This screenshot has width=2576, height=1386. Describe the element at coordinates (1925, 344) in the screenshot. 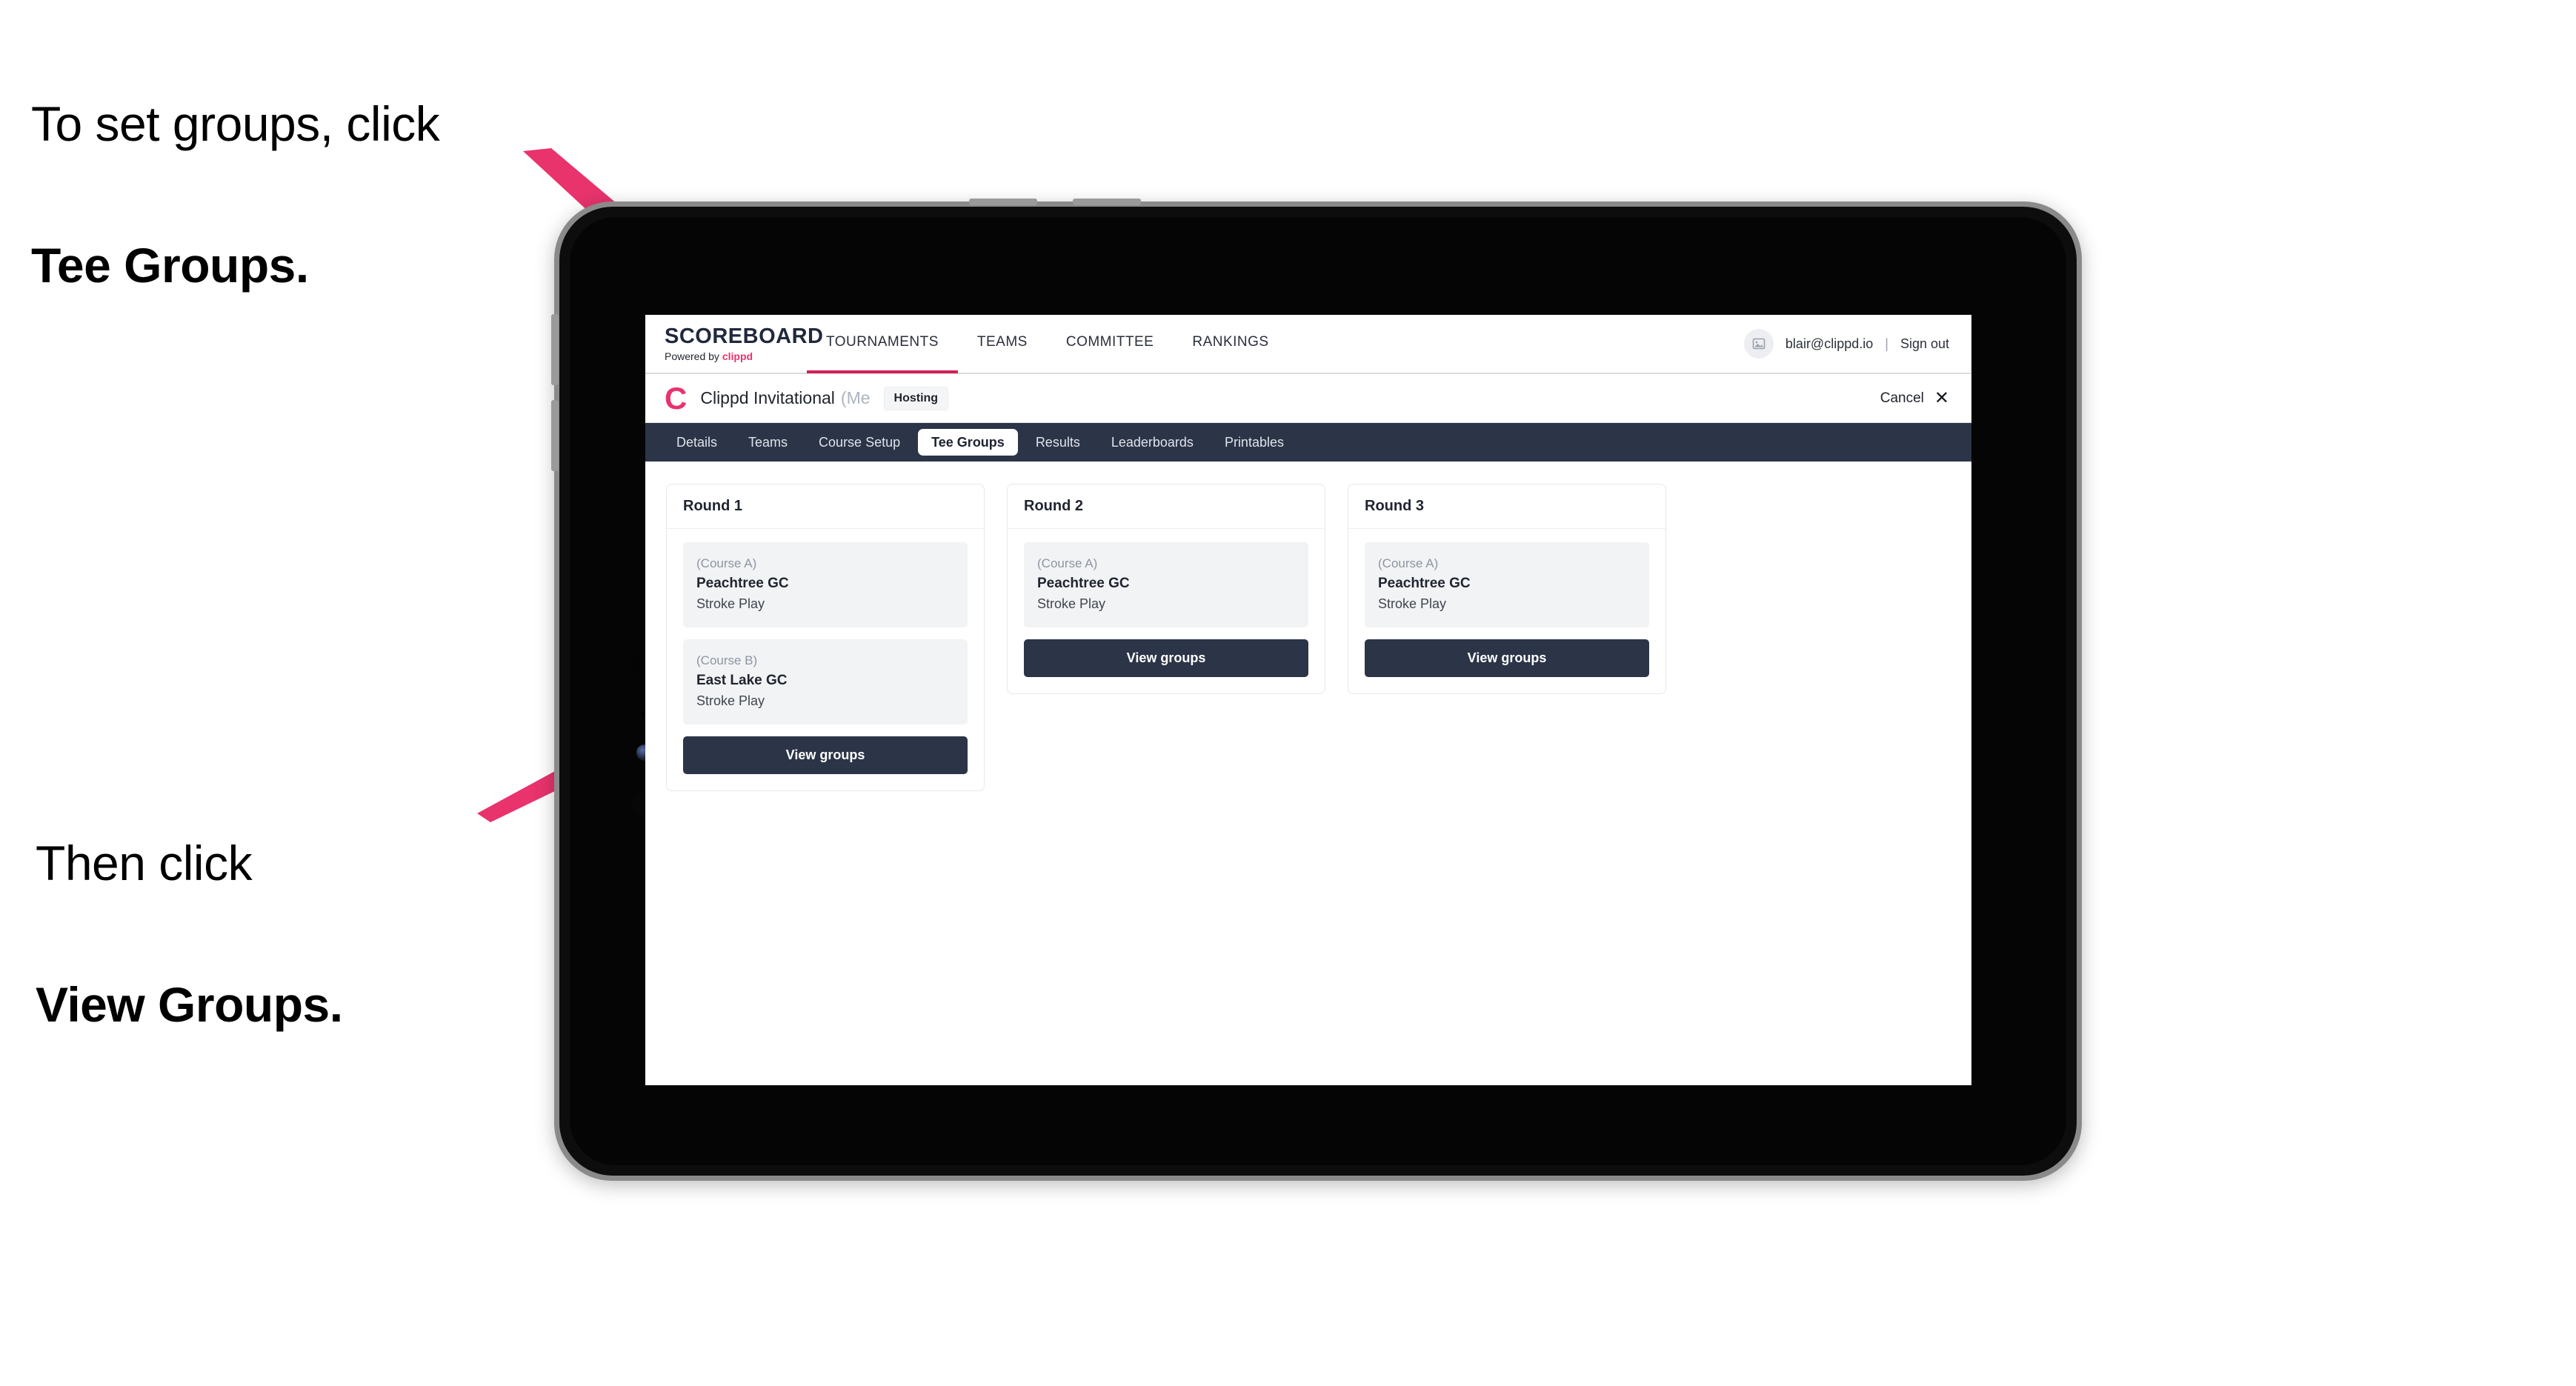

I see `sign-out-link: Sign out` at that location.